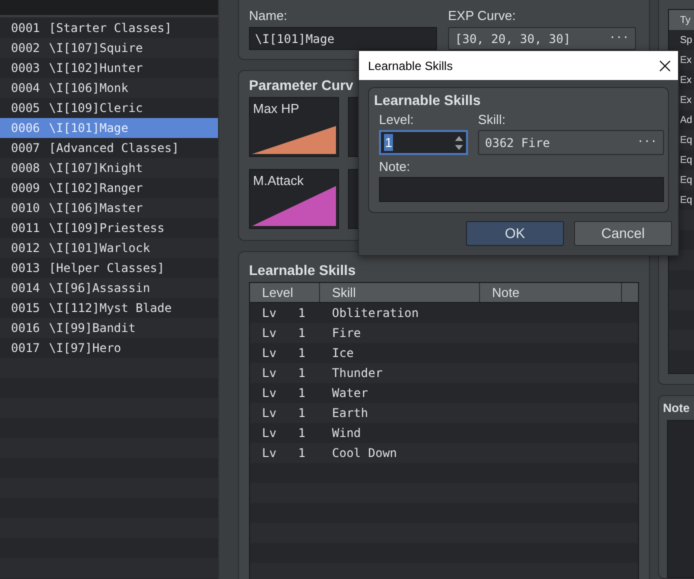  I want to click on parameter-curves-title: Parameter Curv, so click(301, 85).